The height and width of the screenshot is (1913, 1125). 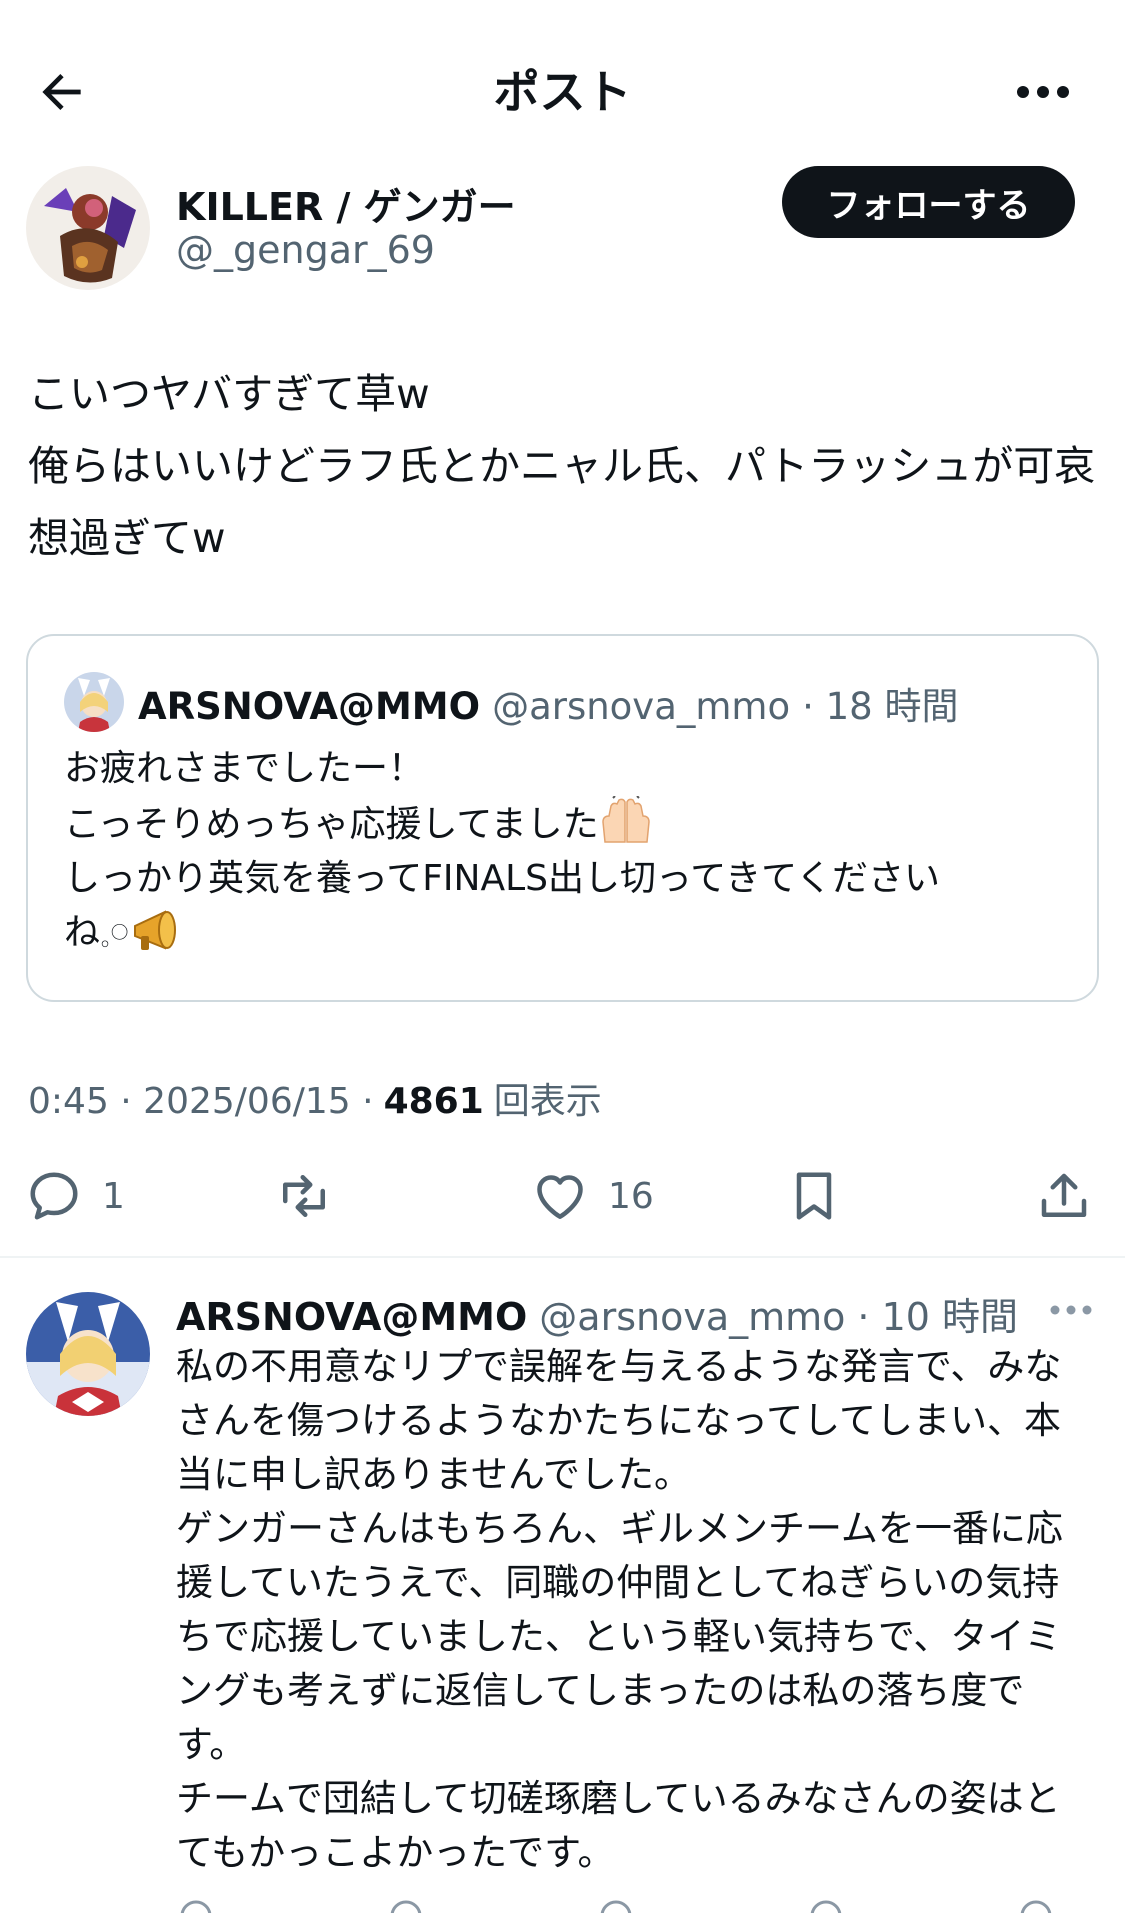 What do you see at coordinates (433, 1101) in the screenshot?
I see `view-count: 4861` at bounding box center [433, 1101].